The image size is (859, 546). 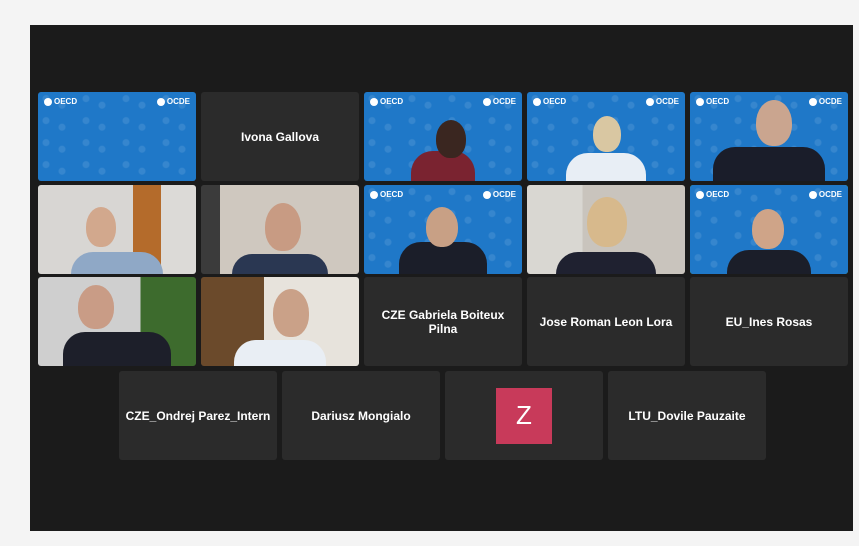 I want to click on video-tile-oecd-man-2: OECD OCDE, so click(x=443, y=229).